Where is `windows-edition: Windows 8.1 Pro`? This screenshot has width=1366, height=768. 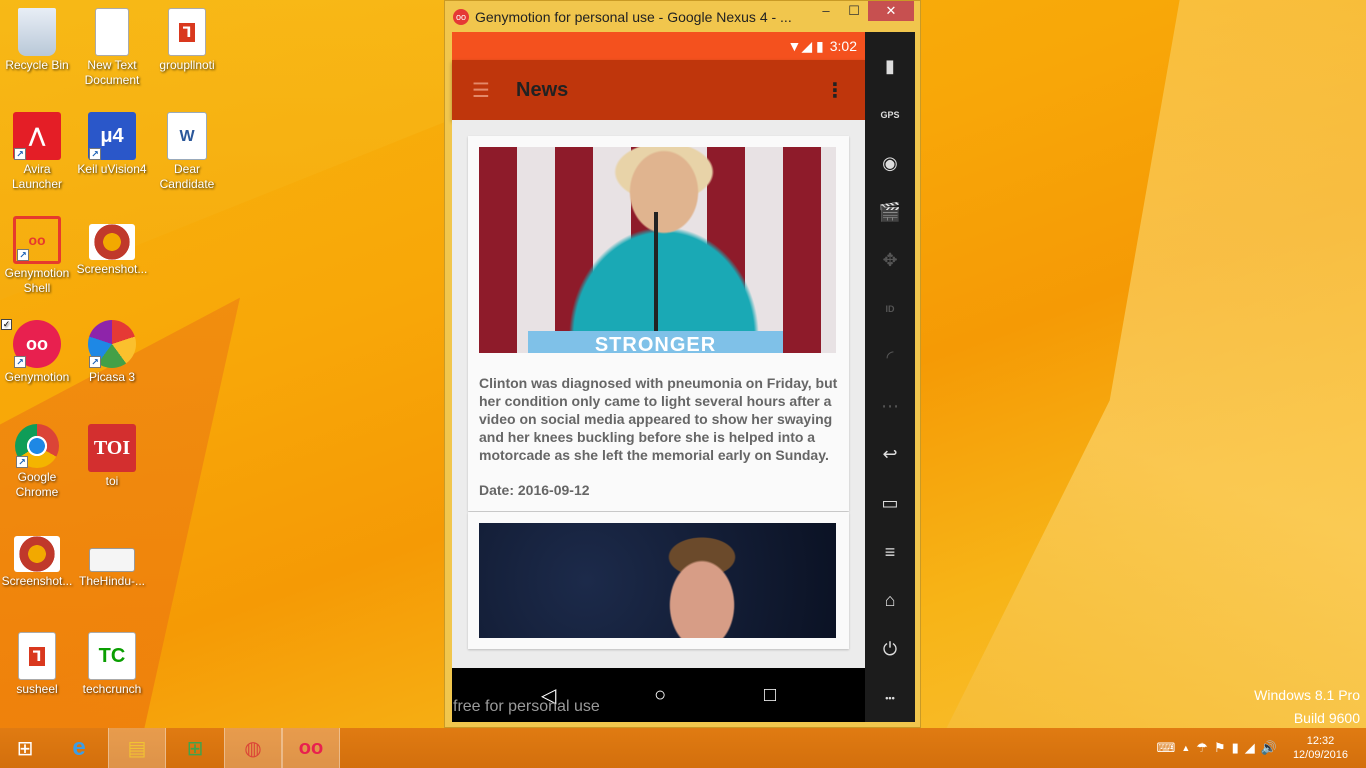
windows-edition: Windows 8.1 Pro is located at coordinates (1307, 695).